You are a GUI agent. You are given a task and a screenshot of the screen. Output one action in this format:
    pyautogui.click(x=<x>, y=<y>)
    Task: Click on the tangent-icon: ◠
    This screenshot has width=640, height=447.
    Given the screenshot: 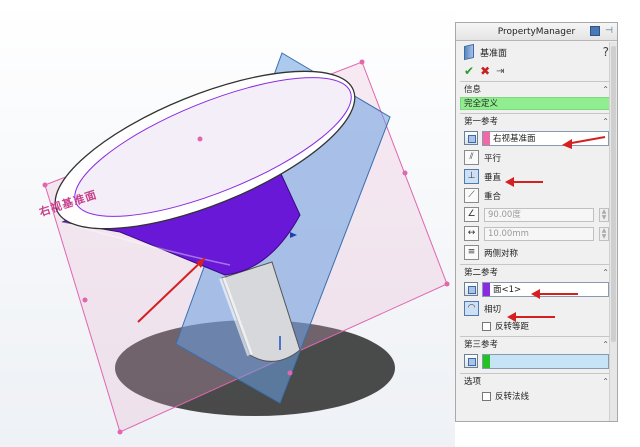 What is the action you would take?
    pyautogui.click(x=471, y=308)
    